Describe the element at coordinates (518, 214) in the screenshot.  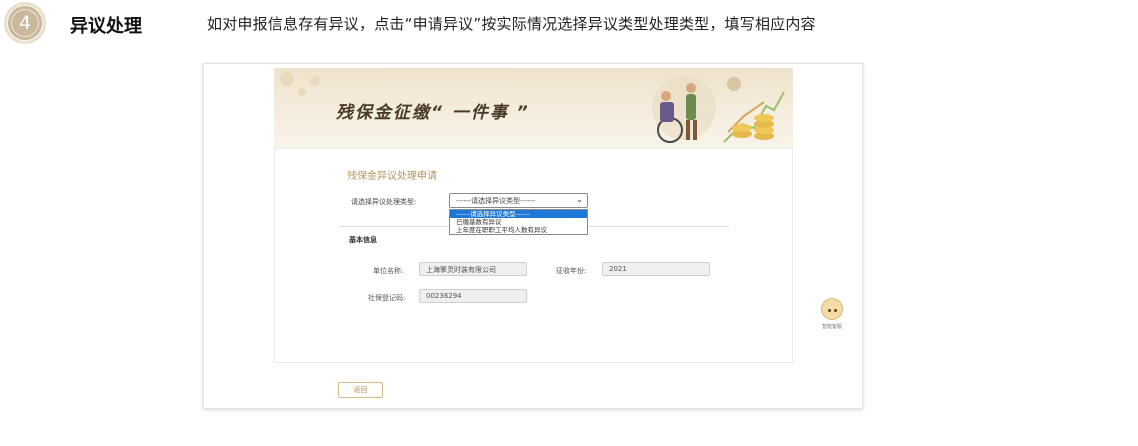
I see `dropdown-option: ------请选择异议类型------` at that location.